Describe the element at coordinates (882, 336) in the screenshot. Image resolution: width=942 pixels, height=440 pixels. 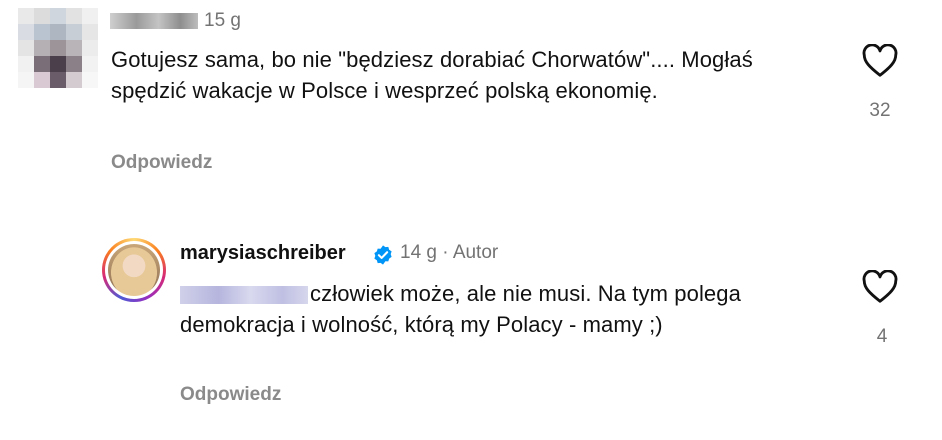
I see `like-count: 4` at that location.